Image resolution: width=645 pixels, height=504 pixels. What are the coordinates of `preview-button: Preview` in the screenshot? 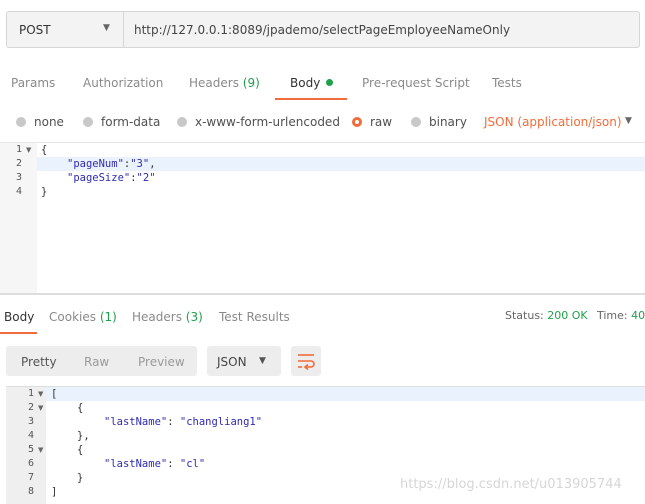 It's located at (161, 362).